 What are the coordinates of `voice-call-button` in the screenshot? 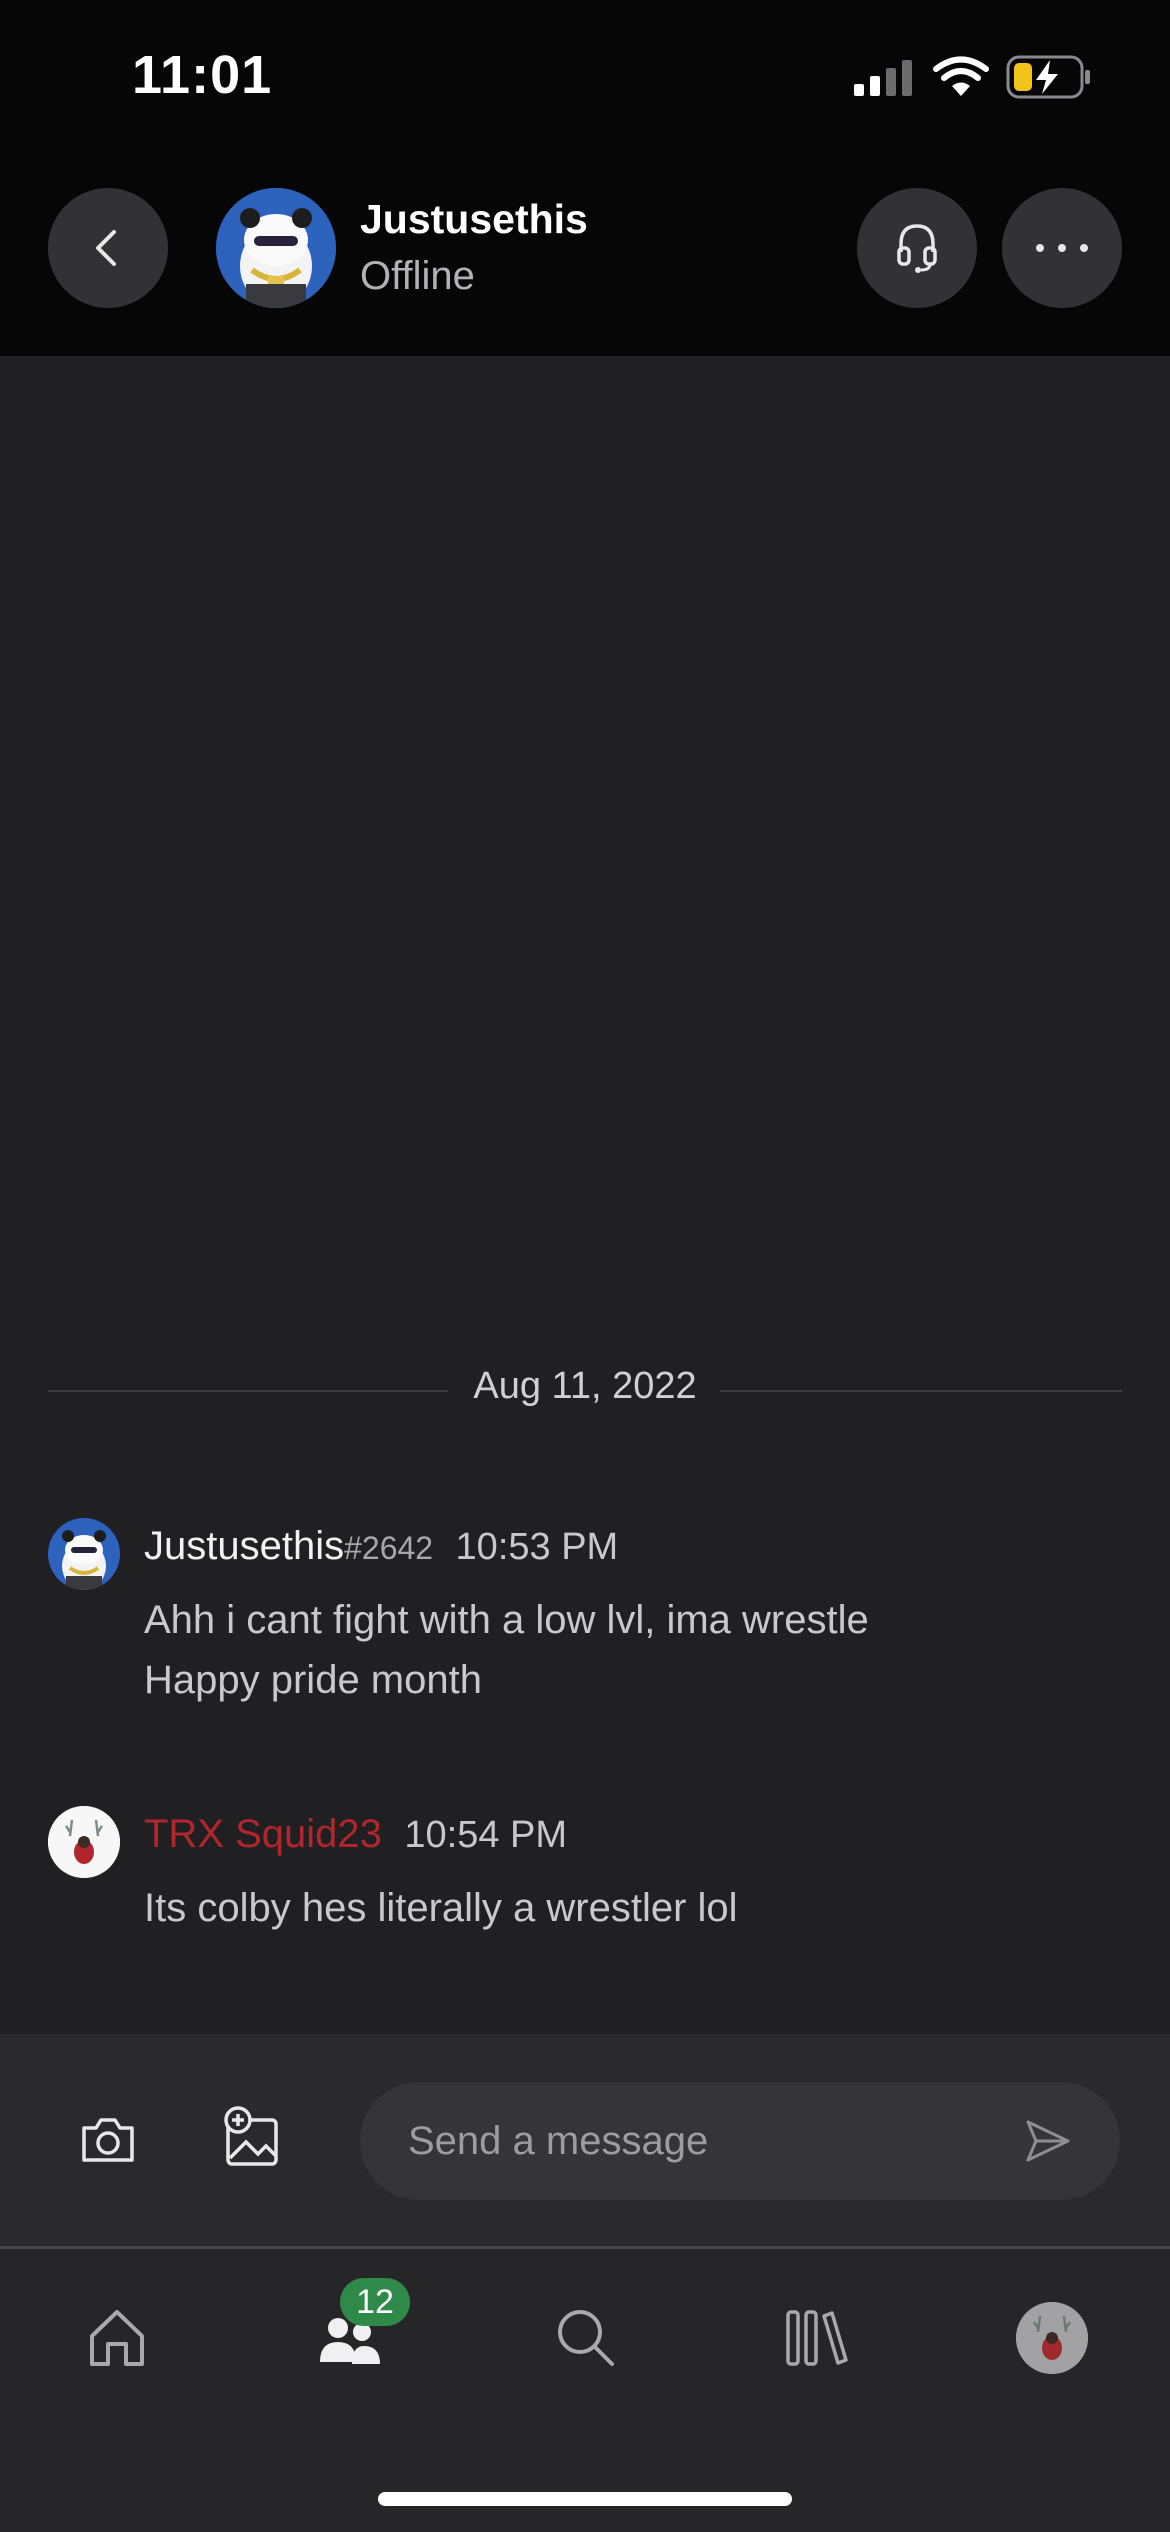 It's located at (917, 248).